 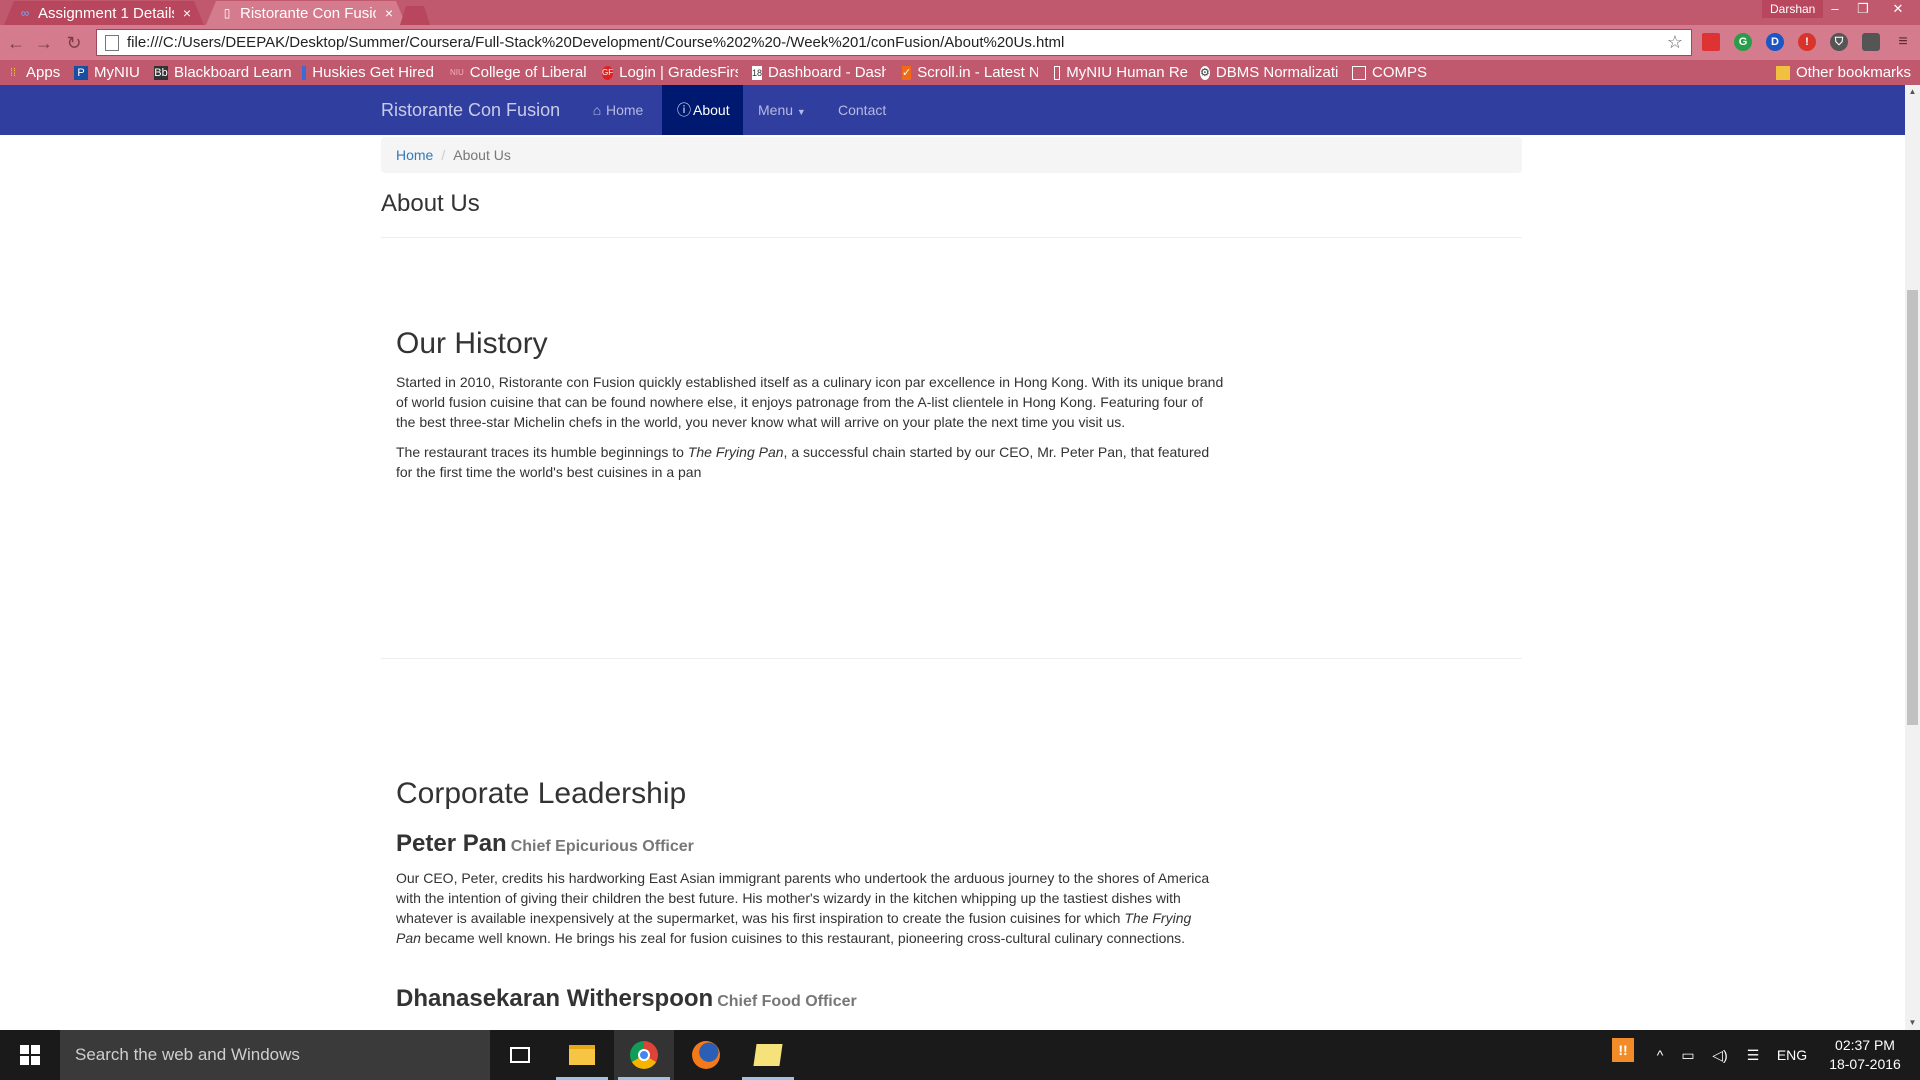 What do you see at coordinates (1711, 42) in the screenshot?
I see `extension-red-icon` at bounding box center [1711, 42].